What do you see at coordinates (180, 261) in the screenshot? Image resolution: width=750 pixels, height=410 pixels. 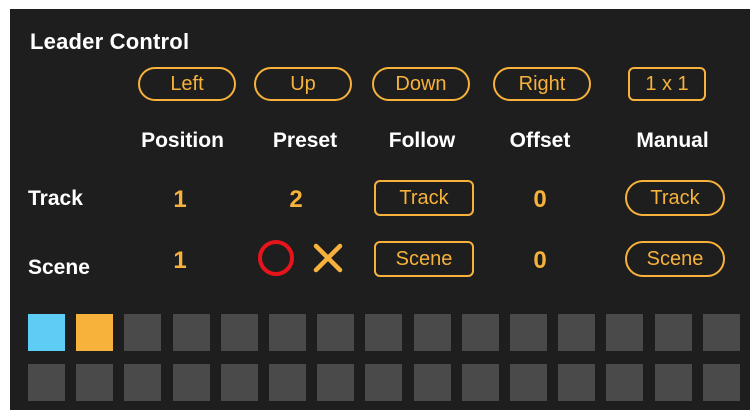 I see `scene-position-value: 1` at bounding box center [180, 261].